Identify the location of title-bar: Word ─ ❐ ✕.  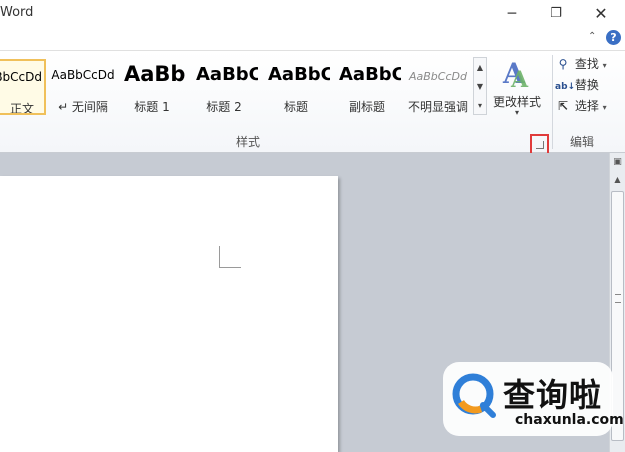
(312, 15).